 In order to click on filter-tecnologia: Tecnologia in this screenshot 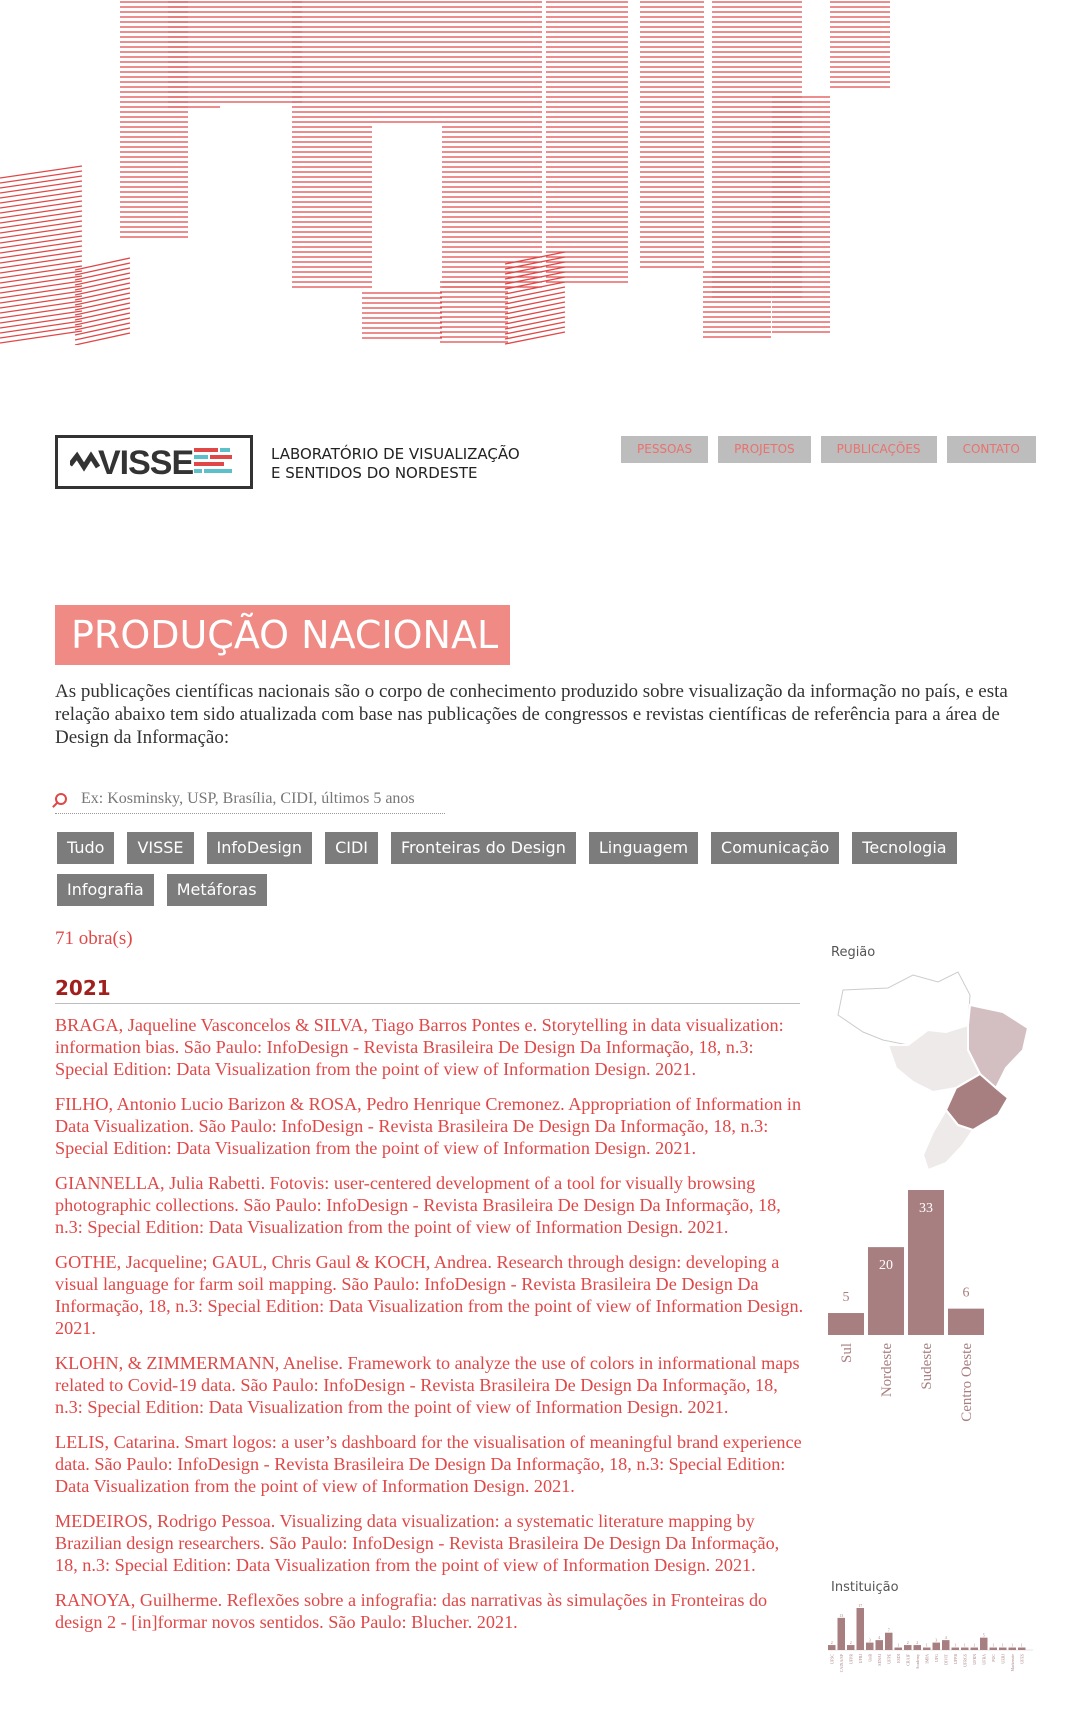, I will do `click(904, 848)`.